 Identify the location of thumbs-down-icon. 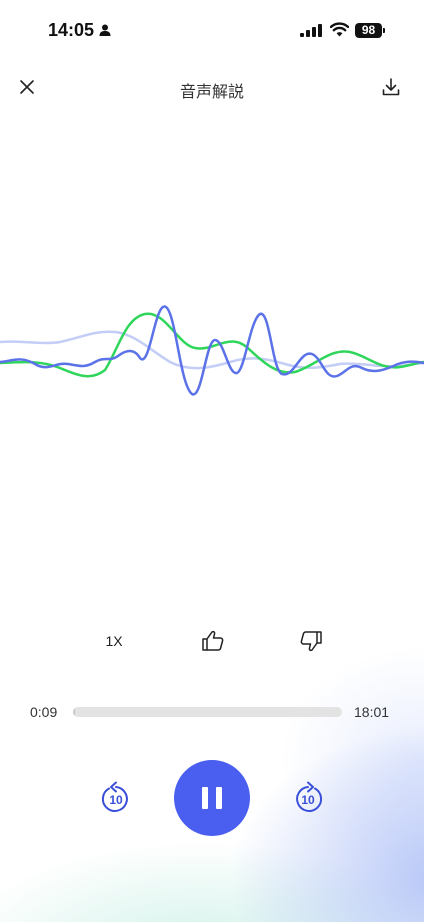
(311, 641).